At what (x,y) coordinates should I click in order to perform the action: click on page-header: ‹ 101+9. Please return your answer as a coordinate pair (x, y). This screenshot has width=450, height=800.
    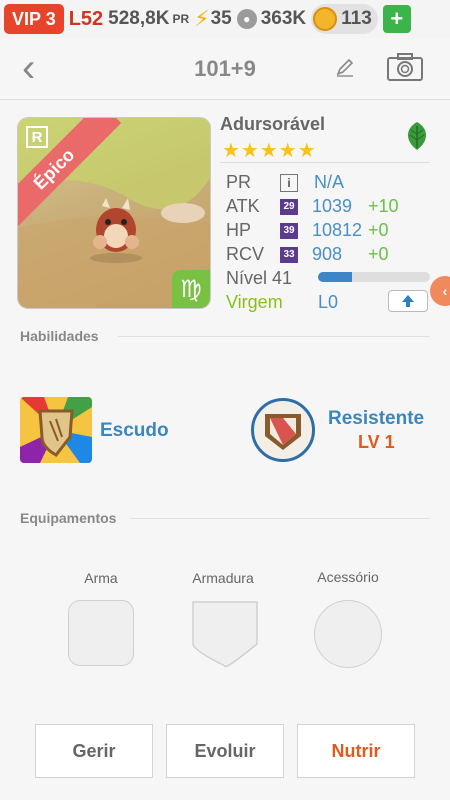
    Looking at the image, I should click on (225, 69).